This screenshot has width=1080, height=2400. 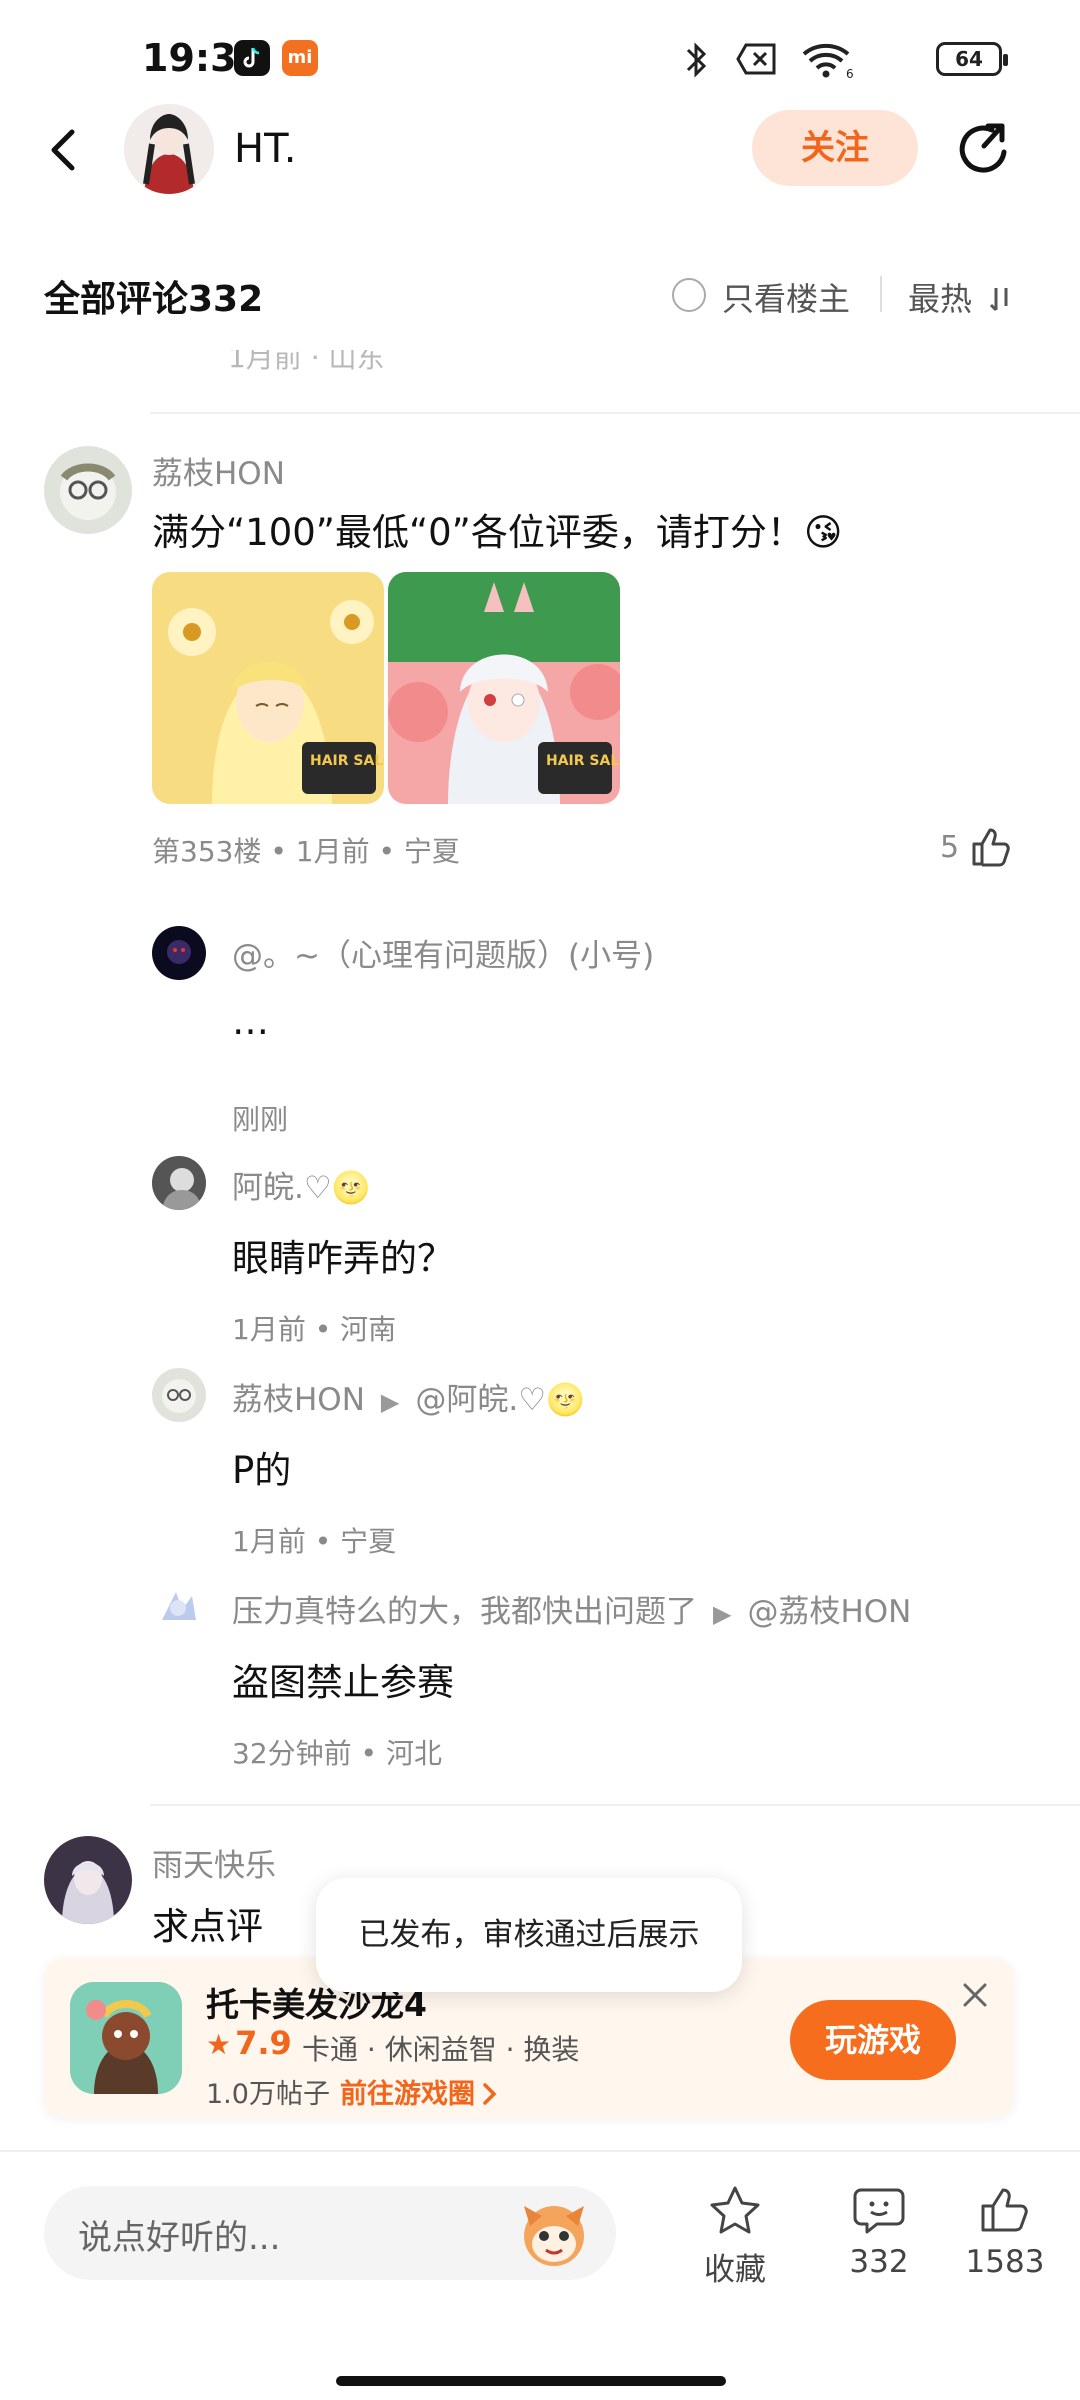 I want to click on reply-meta: 1月前 • 河南, so click(x=314, y=1329).